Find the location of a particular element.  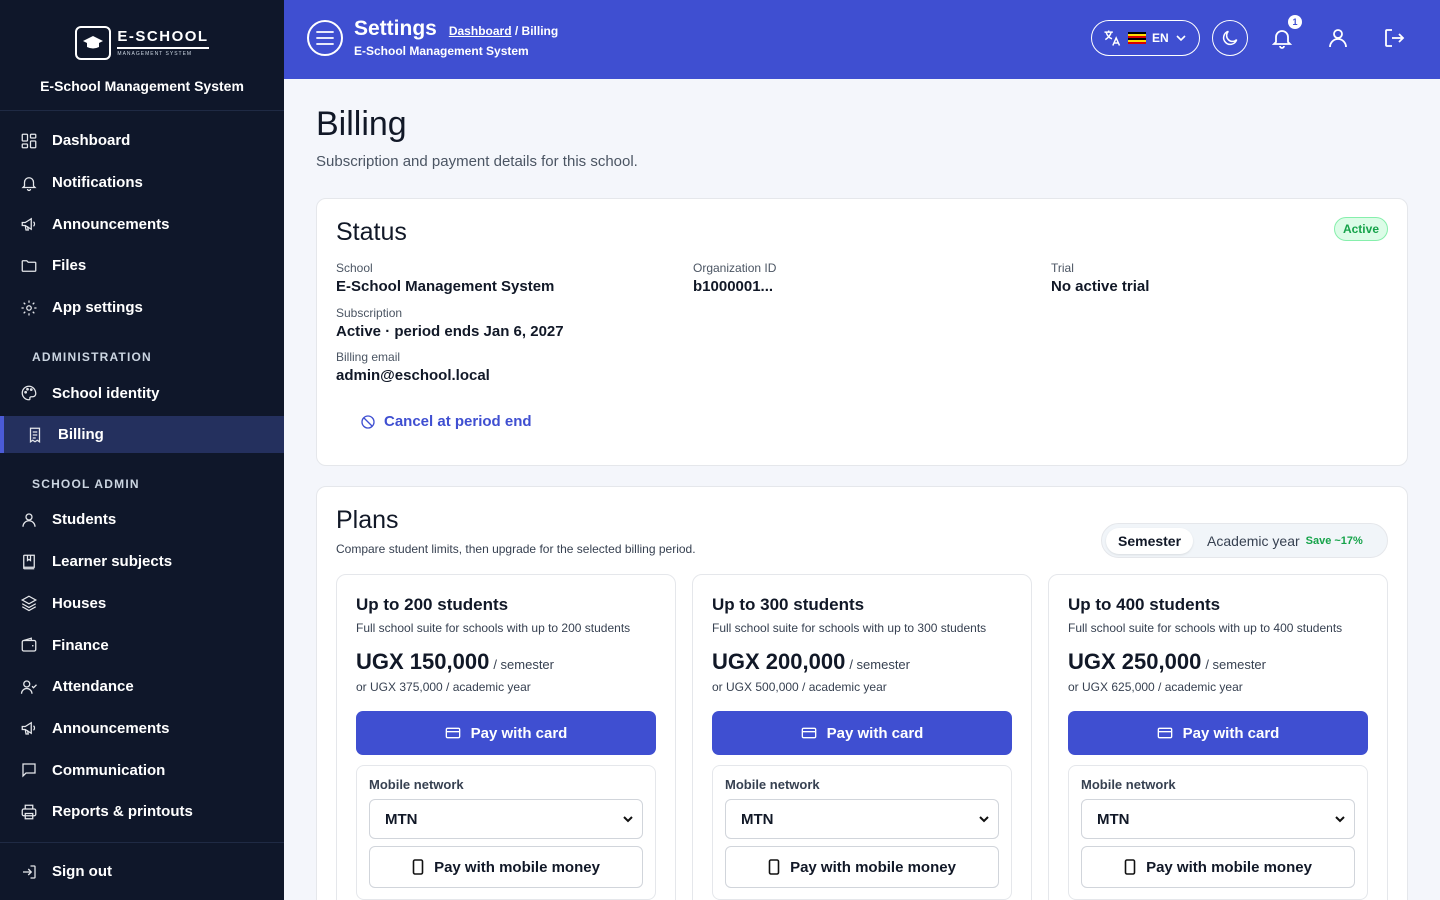

sidebar-item-billing: Billing is located at coordinates (142, 435).